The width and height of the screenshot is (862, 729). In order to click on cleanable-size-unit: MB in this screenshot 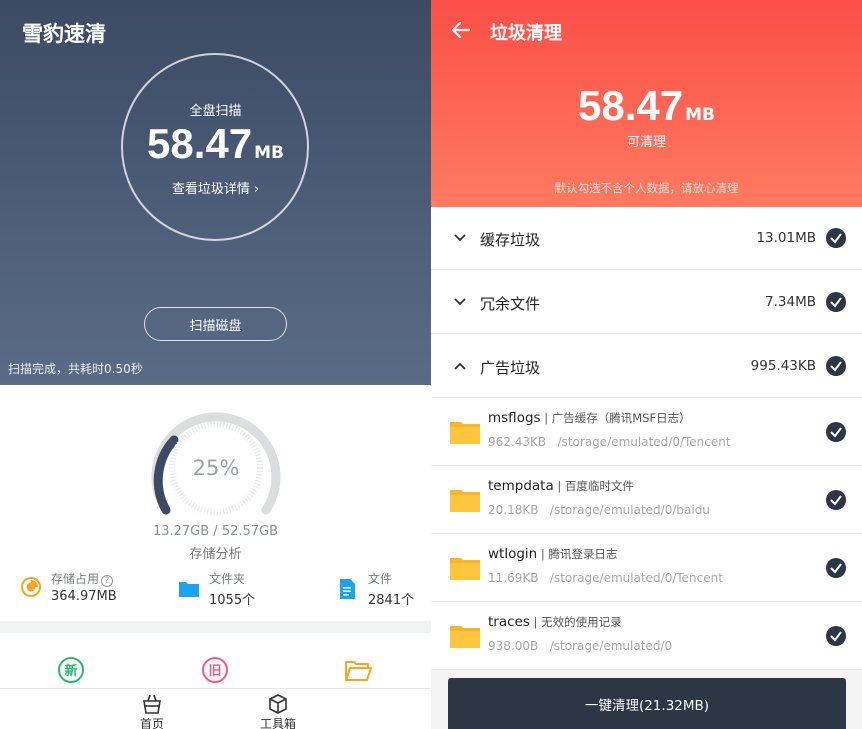, I will do `click(700, 115)`.